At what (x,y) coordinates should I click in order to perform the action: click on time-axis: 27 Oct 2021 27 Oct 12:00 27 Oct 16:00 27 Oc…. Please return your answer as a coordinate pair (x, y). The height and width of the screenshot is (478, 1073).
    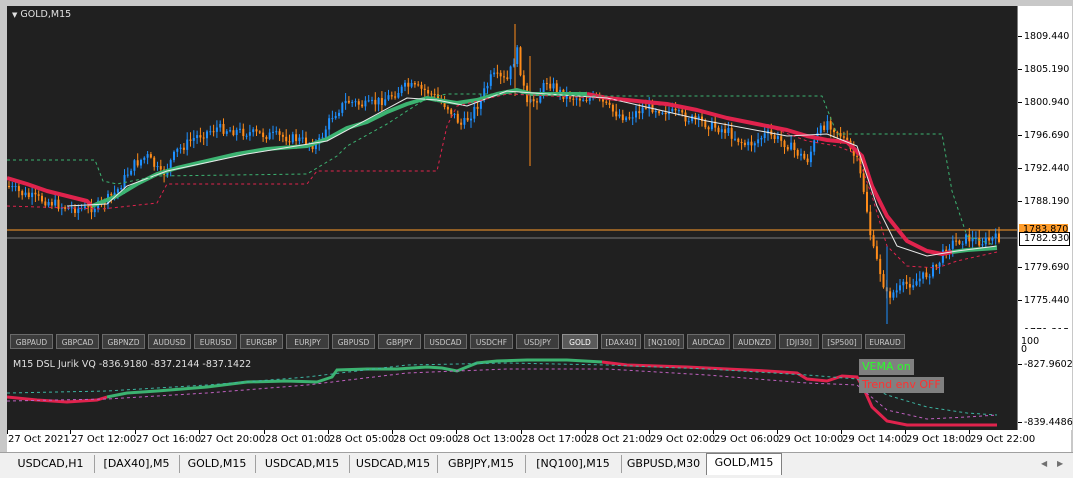
    Looking at the image, I should click on (539, 441).